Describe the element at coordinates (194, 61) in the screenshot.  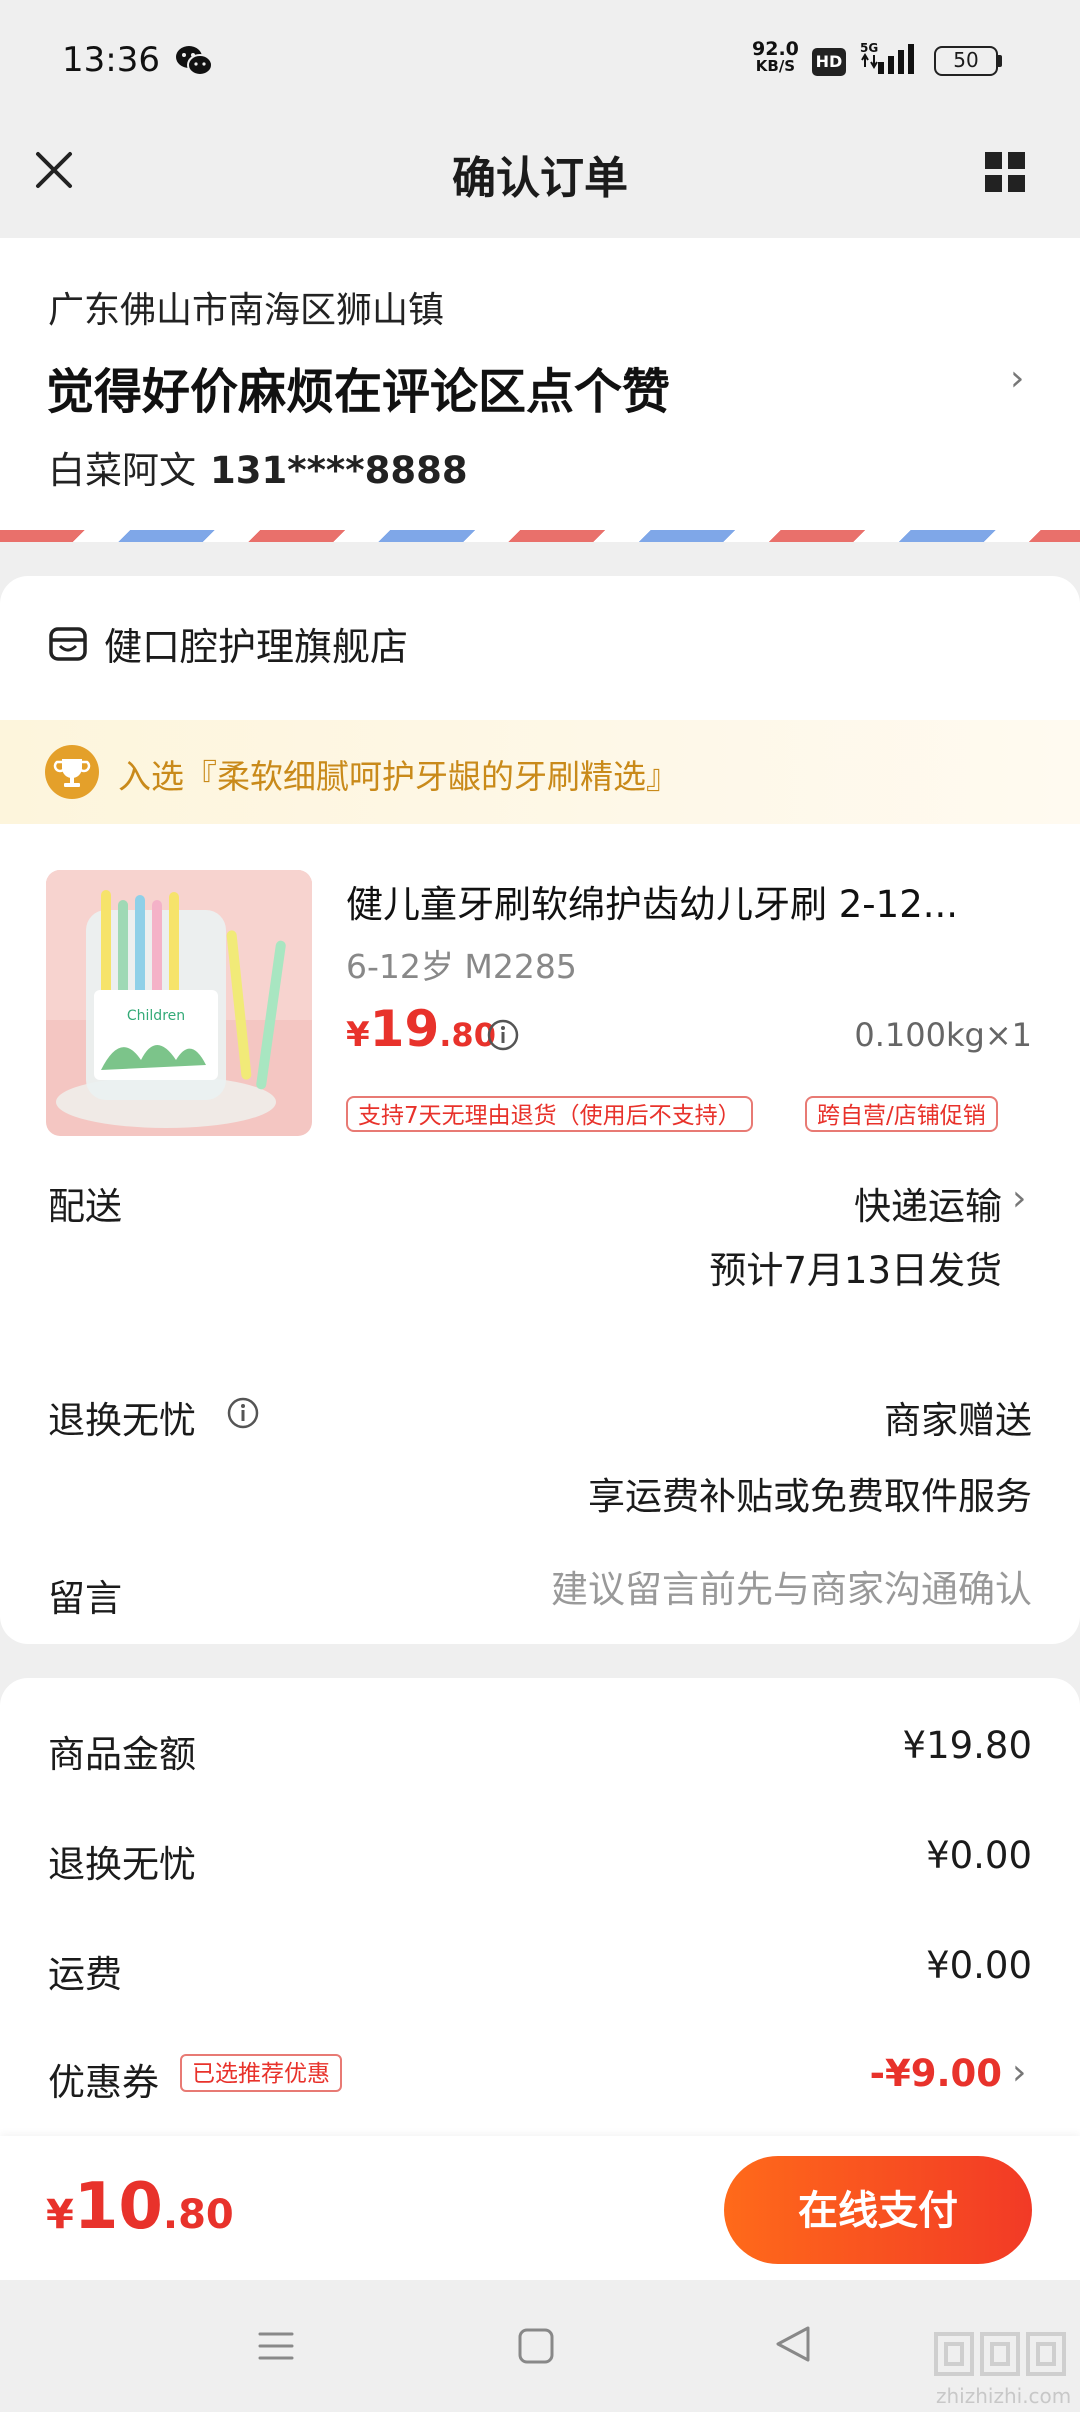
I see `wechat-icon` at that location.